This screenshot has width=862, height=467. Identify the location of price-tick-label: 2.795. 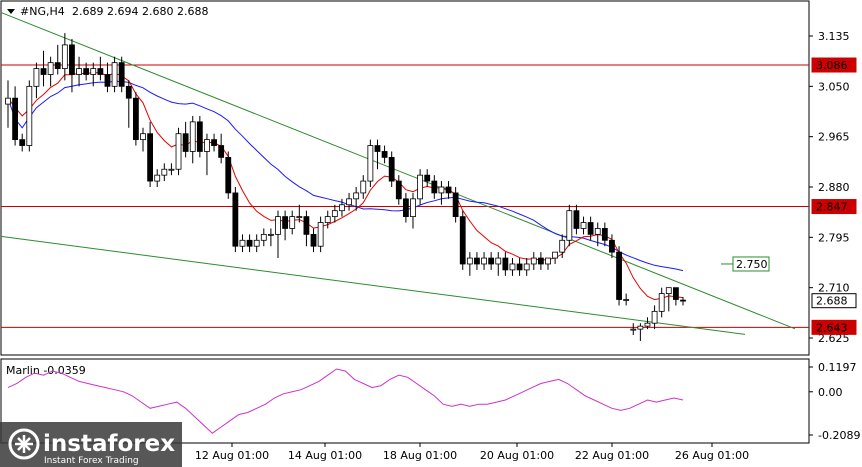
(834, 237).